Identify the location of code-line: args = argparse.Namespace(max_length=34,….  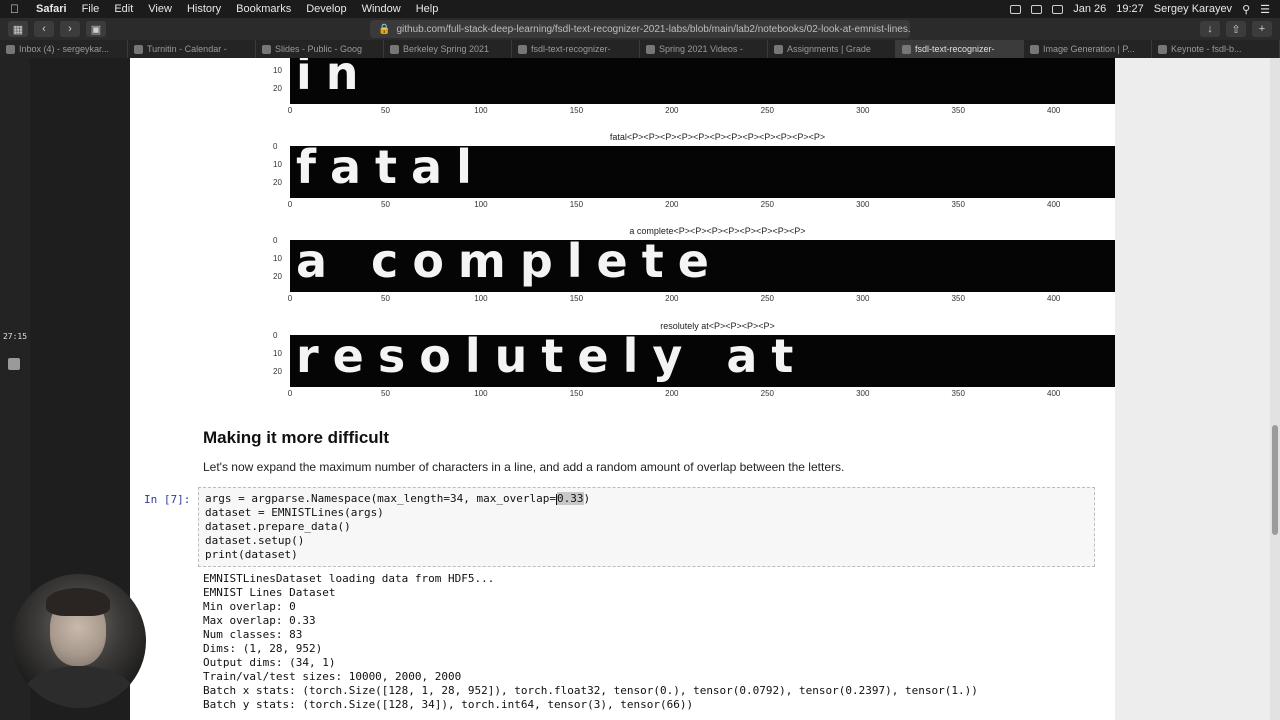
(398, 498).